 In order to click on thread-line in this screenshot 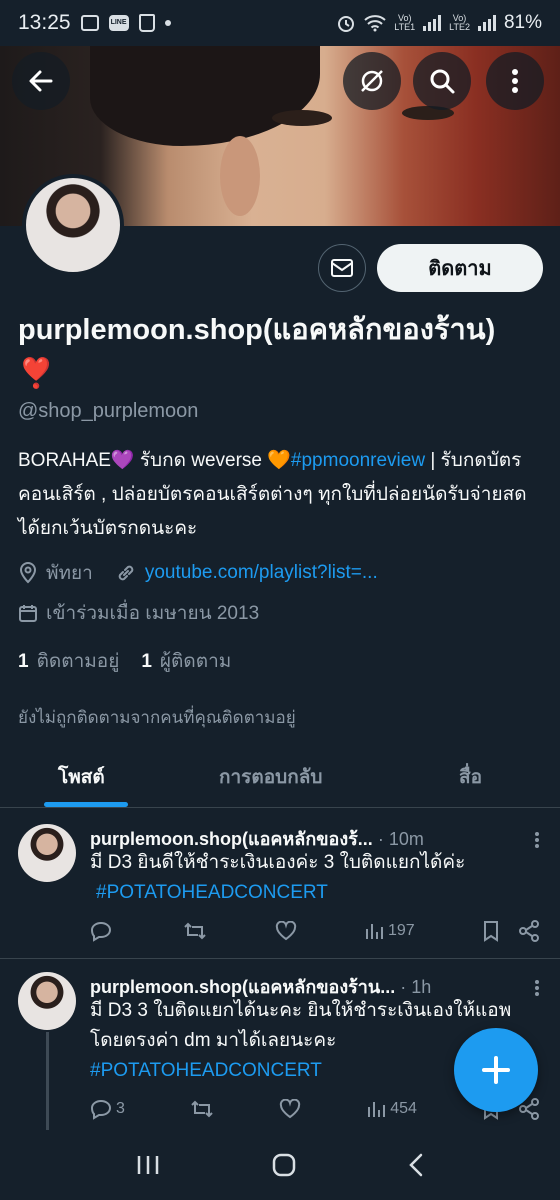, I will do `click(47, 1082)`.